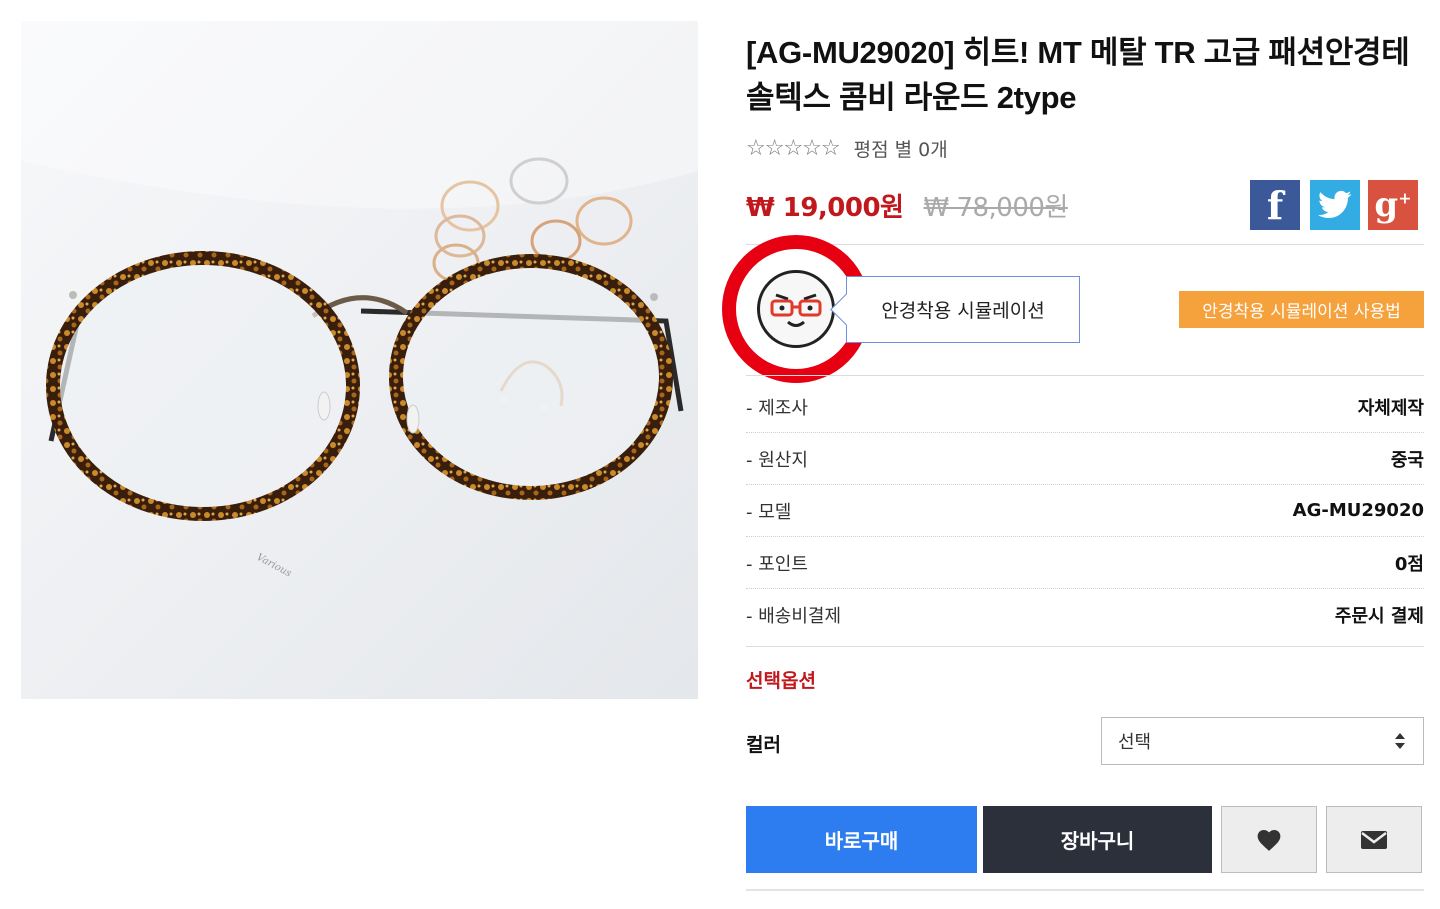 Image resolution: width=1440 pixels, height=909 pixels. Describe the element at coordinates (1301, 309) in the screenshot. I see `simulation-howto-button: 안경착용 시뮬레이션 사용법` at that location.